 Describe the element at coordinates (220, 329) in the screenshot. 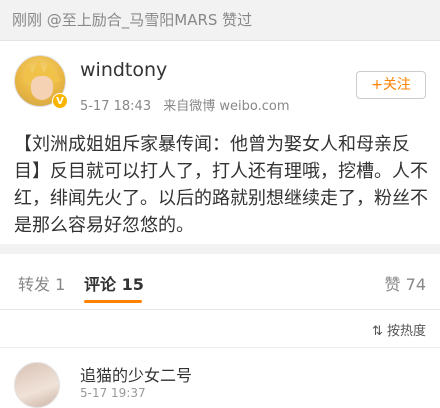

I see `sort-bar: ⇅ 按热度` at that location.